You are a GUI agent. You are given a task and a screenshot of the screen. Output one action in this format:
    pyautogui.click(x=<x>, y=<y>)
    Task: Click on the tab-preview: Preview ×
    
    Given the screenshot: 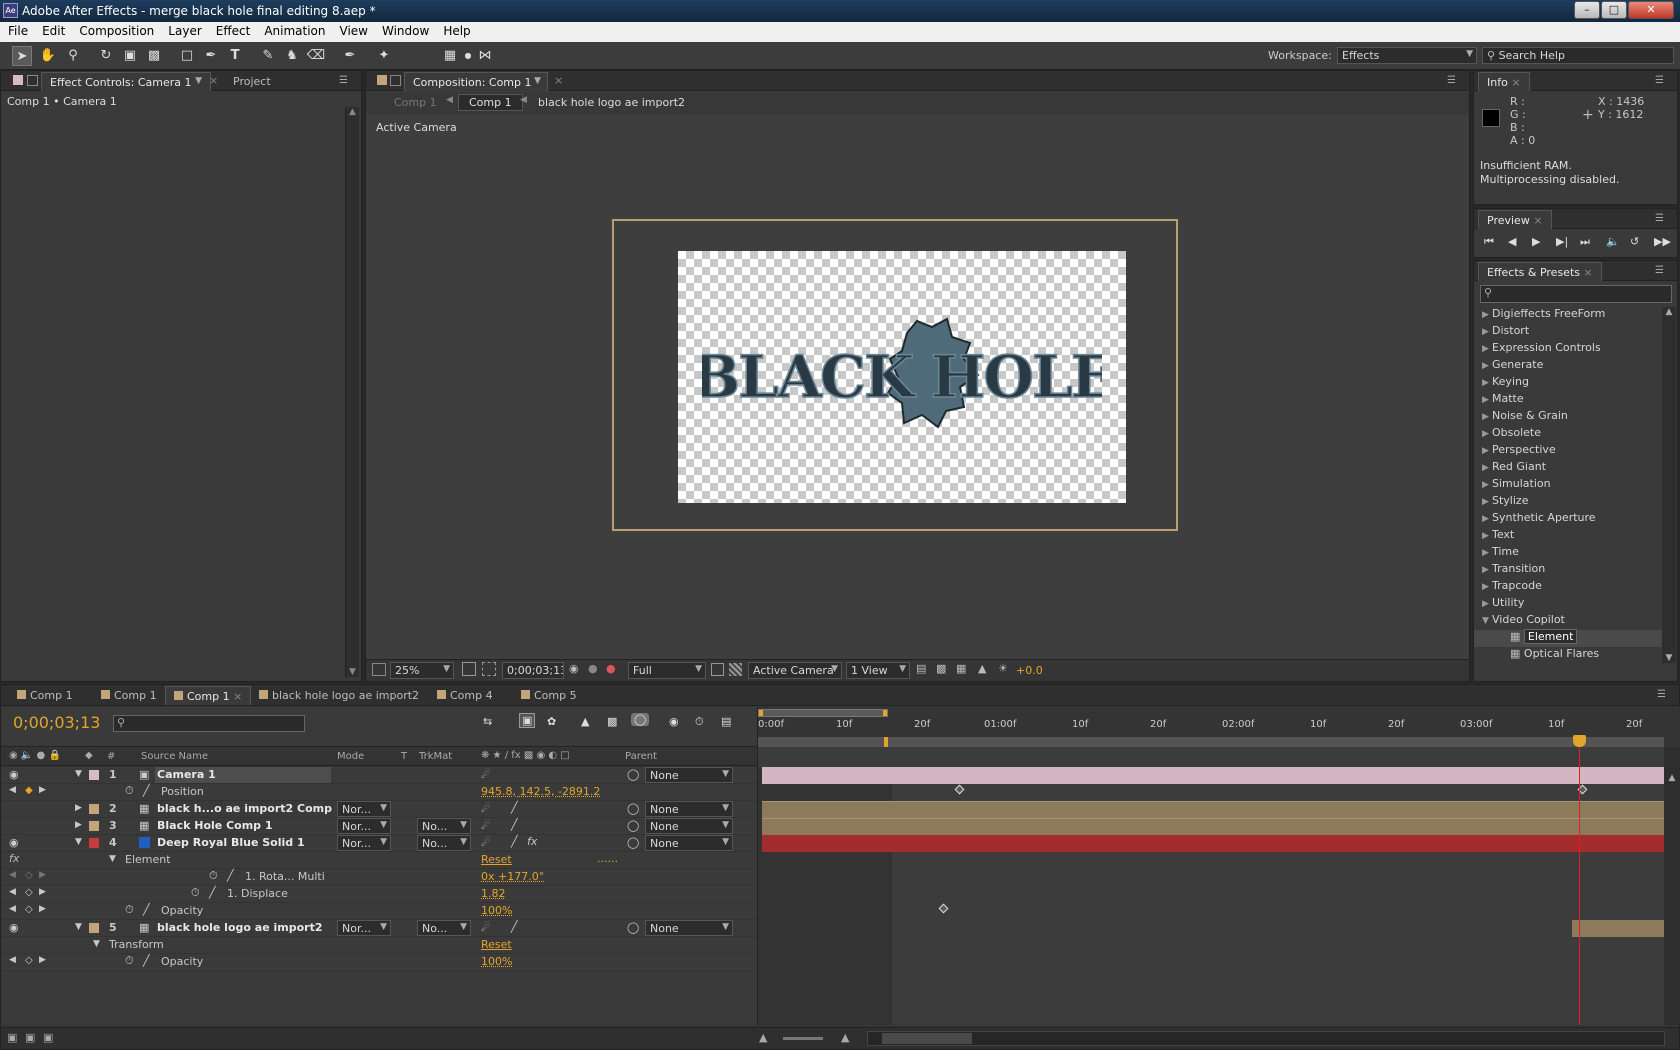 What is the action you would take?
    pyautogui.click(x=1515, y=219)
    